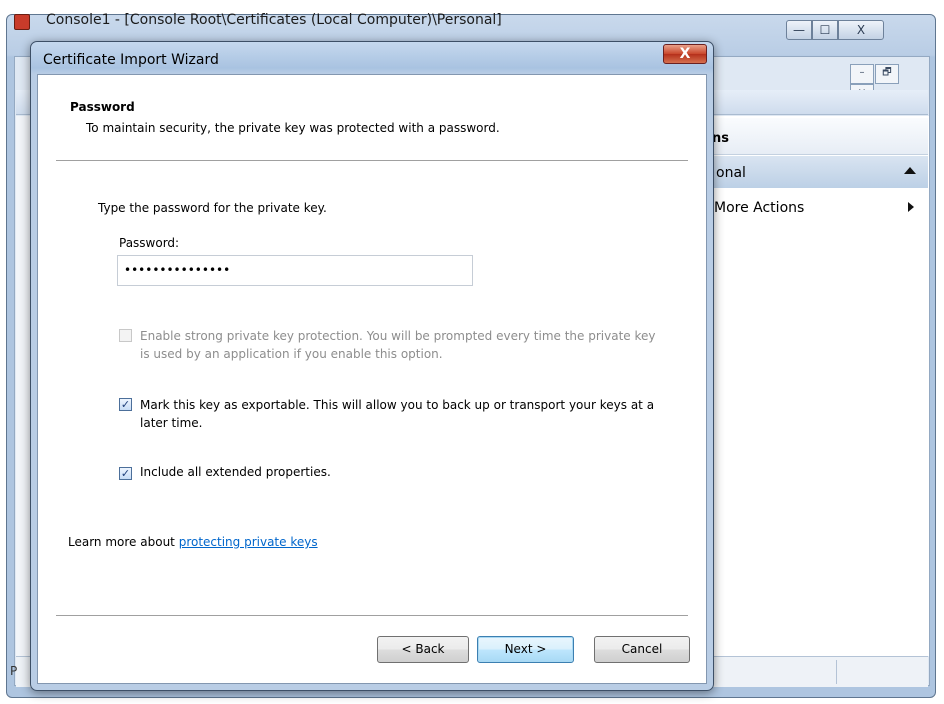 The width and height of the screenshot is (944, 704). What do you see at coordinates (149, 243) in the screenshot?
I see `password-label: Password:` at bounding box center [149, 243].